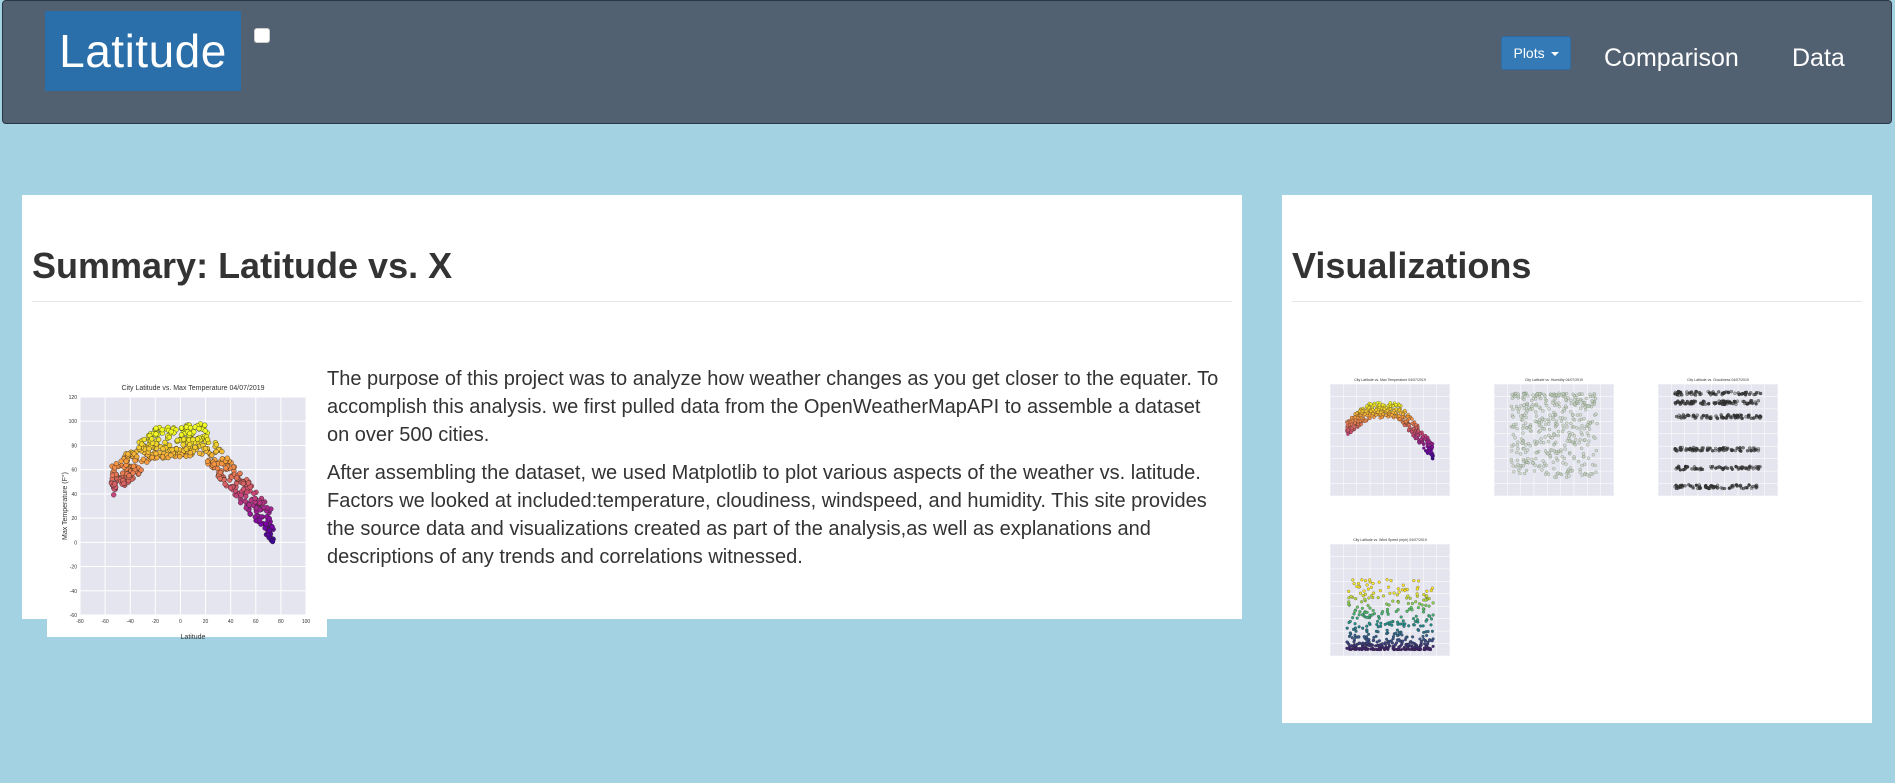 The width and height of the screenshot is (1895, 783). Describe the element at coordinates (1536, 53) in the screenshot. I see `plots-dropdown-button: Plots` at that location.